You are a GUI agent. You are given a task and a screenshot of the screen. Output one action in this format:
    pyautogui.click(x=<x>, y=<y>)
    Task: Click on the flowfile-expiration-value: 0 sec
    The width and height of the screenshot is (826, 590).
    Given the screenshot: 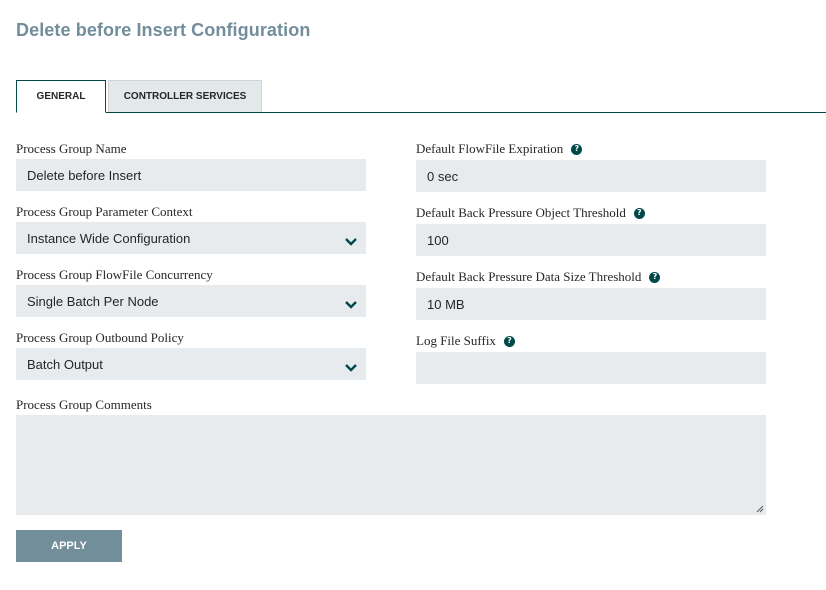 What is the action you would take?
    pyautogui.click(x=443, y=176)
    